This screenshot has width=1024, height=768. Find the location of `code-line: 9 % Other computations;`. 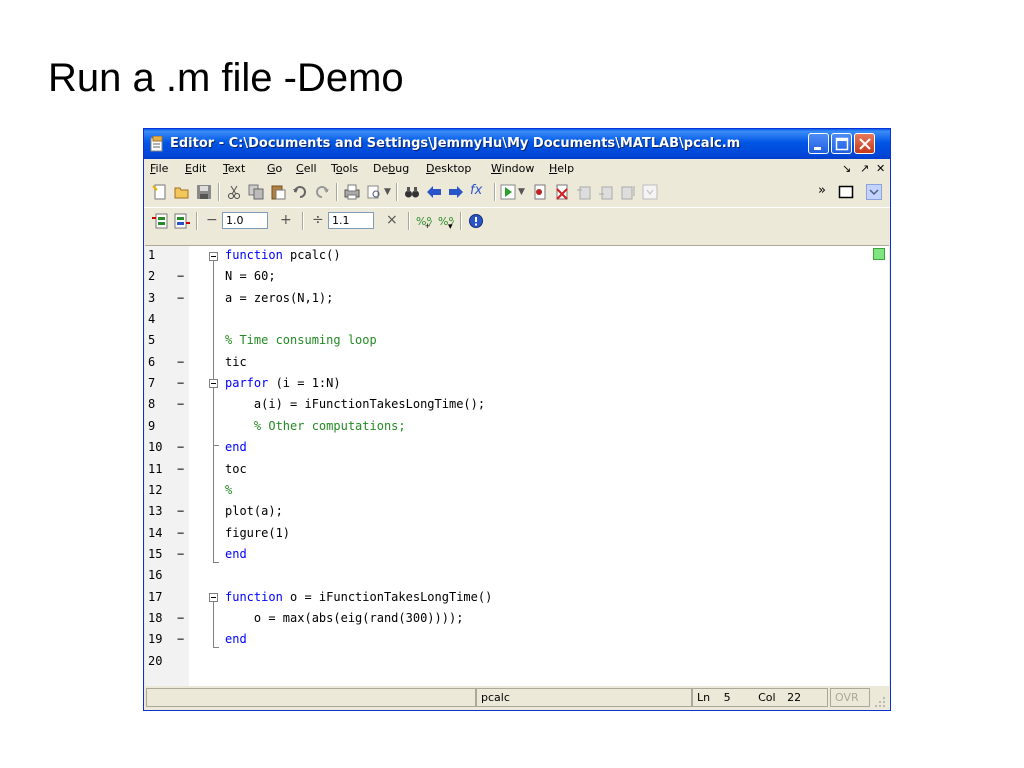

code-line: 9 % Other computations; is located at coordinates (517, 427).